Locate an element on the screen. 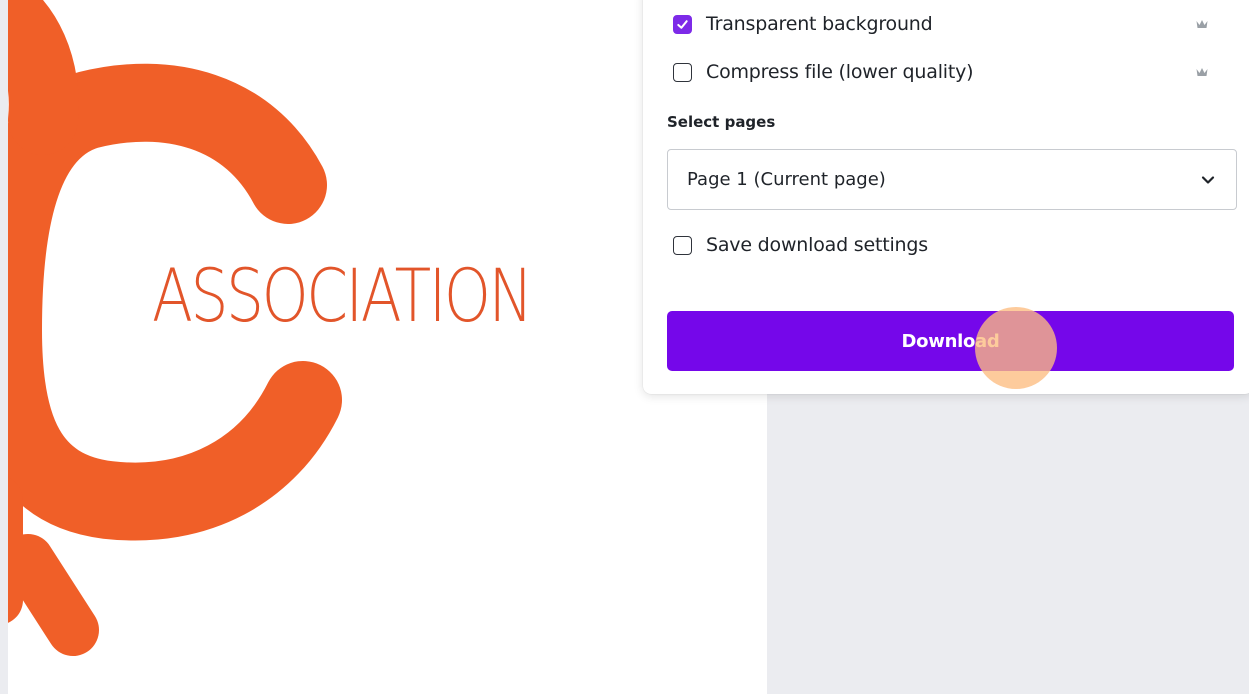  select-pages-label: Select pages is located at coordinates (721, 122).